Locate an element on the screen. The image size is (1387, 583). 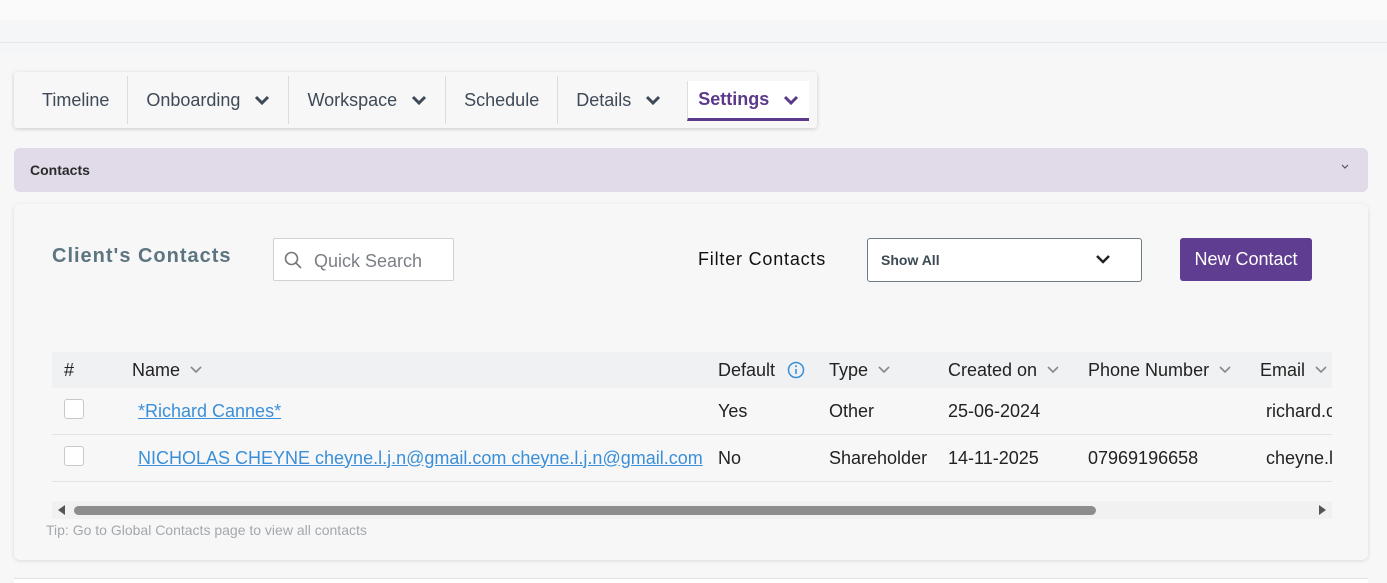
info-icon is located at coordinates (796, 370).